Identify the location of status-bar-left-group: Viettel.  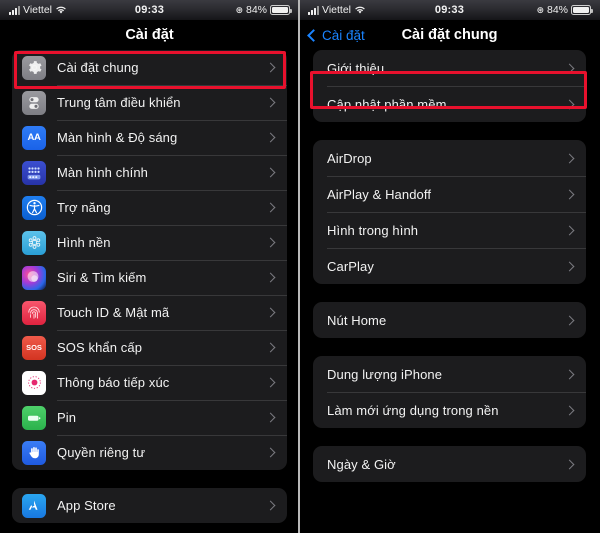
(38, 10).